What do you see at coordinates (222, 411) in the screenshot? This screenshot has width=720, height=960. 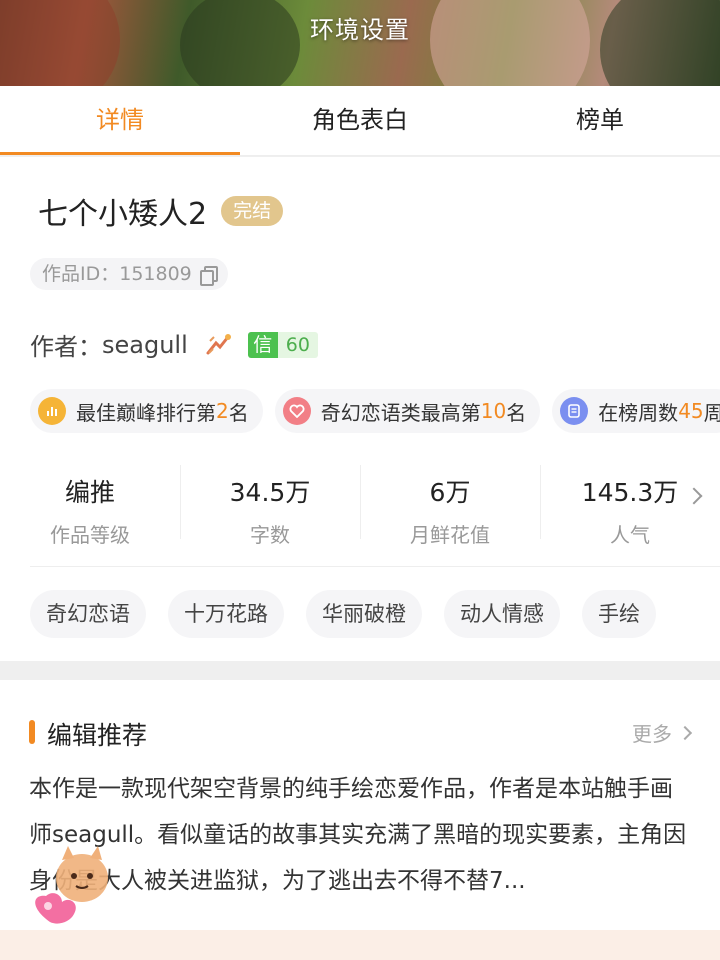 I see `rank-number: 2` at bounding box center [222, 411].